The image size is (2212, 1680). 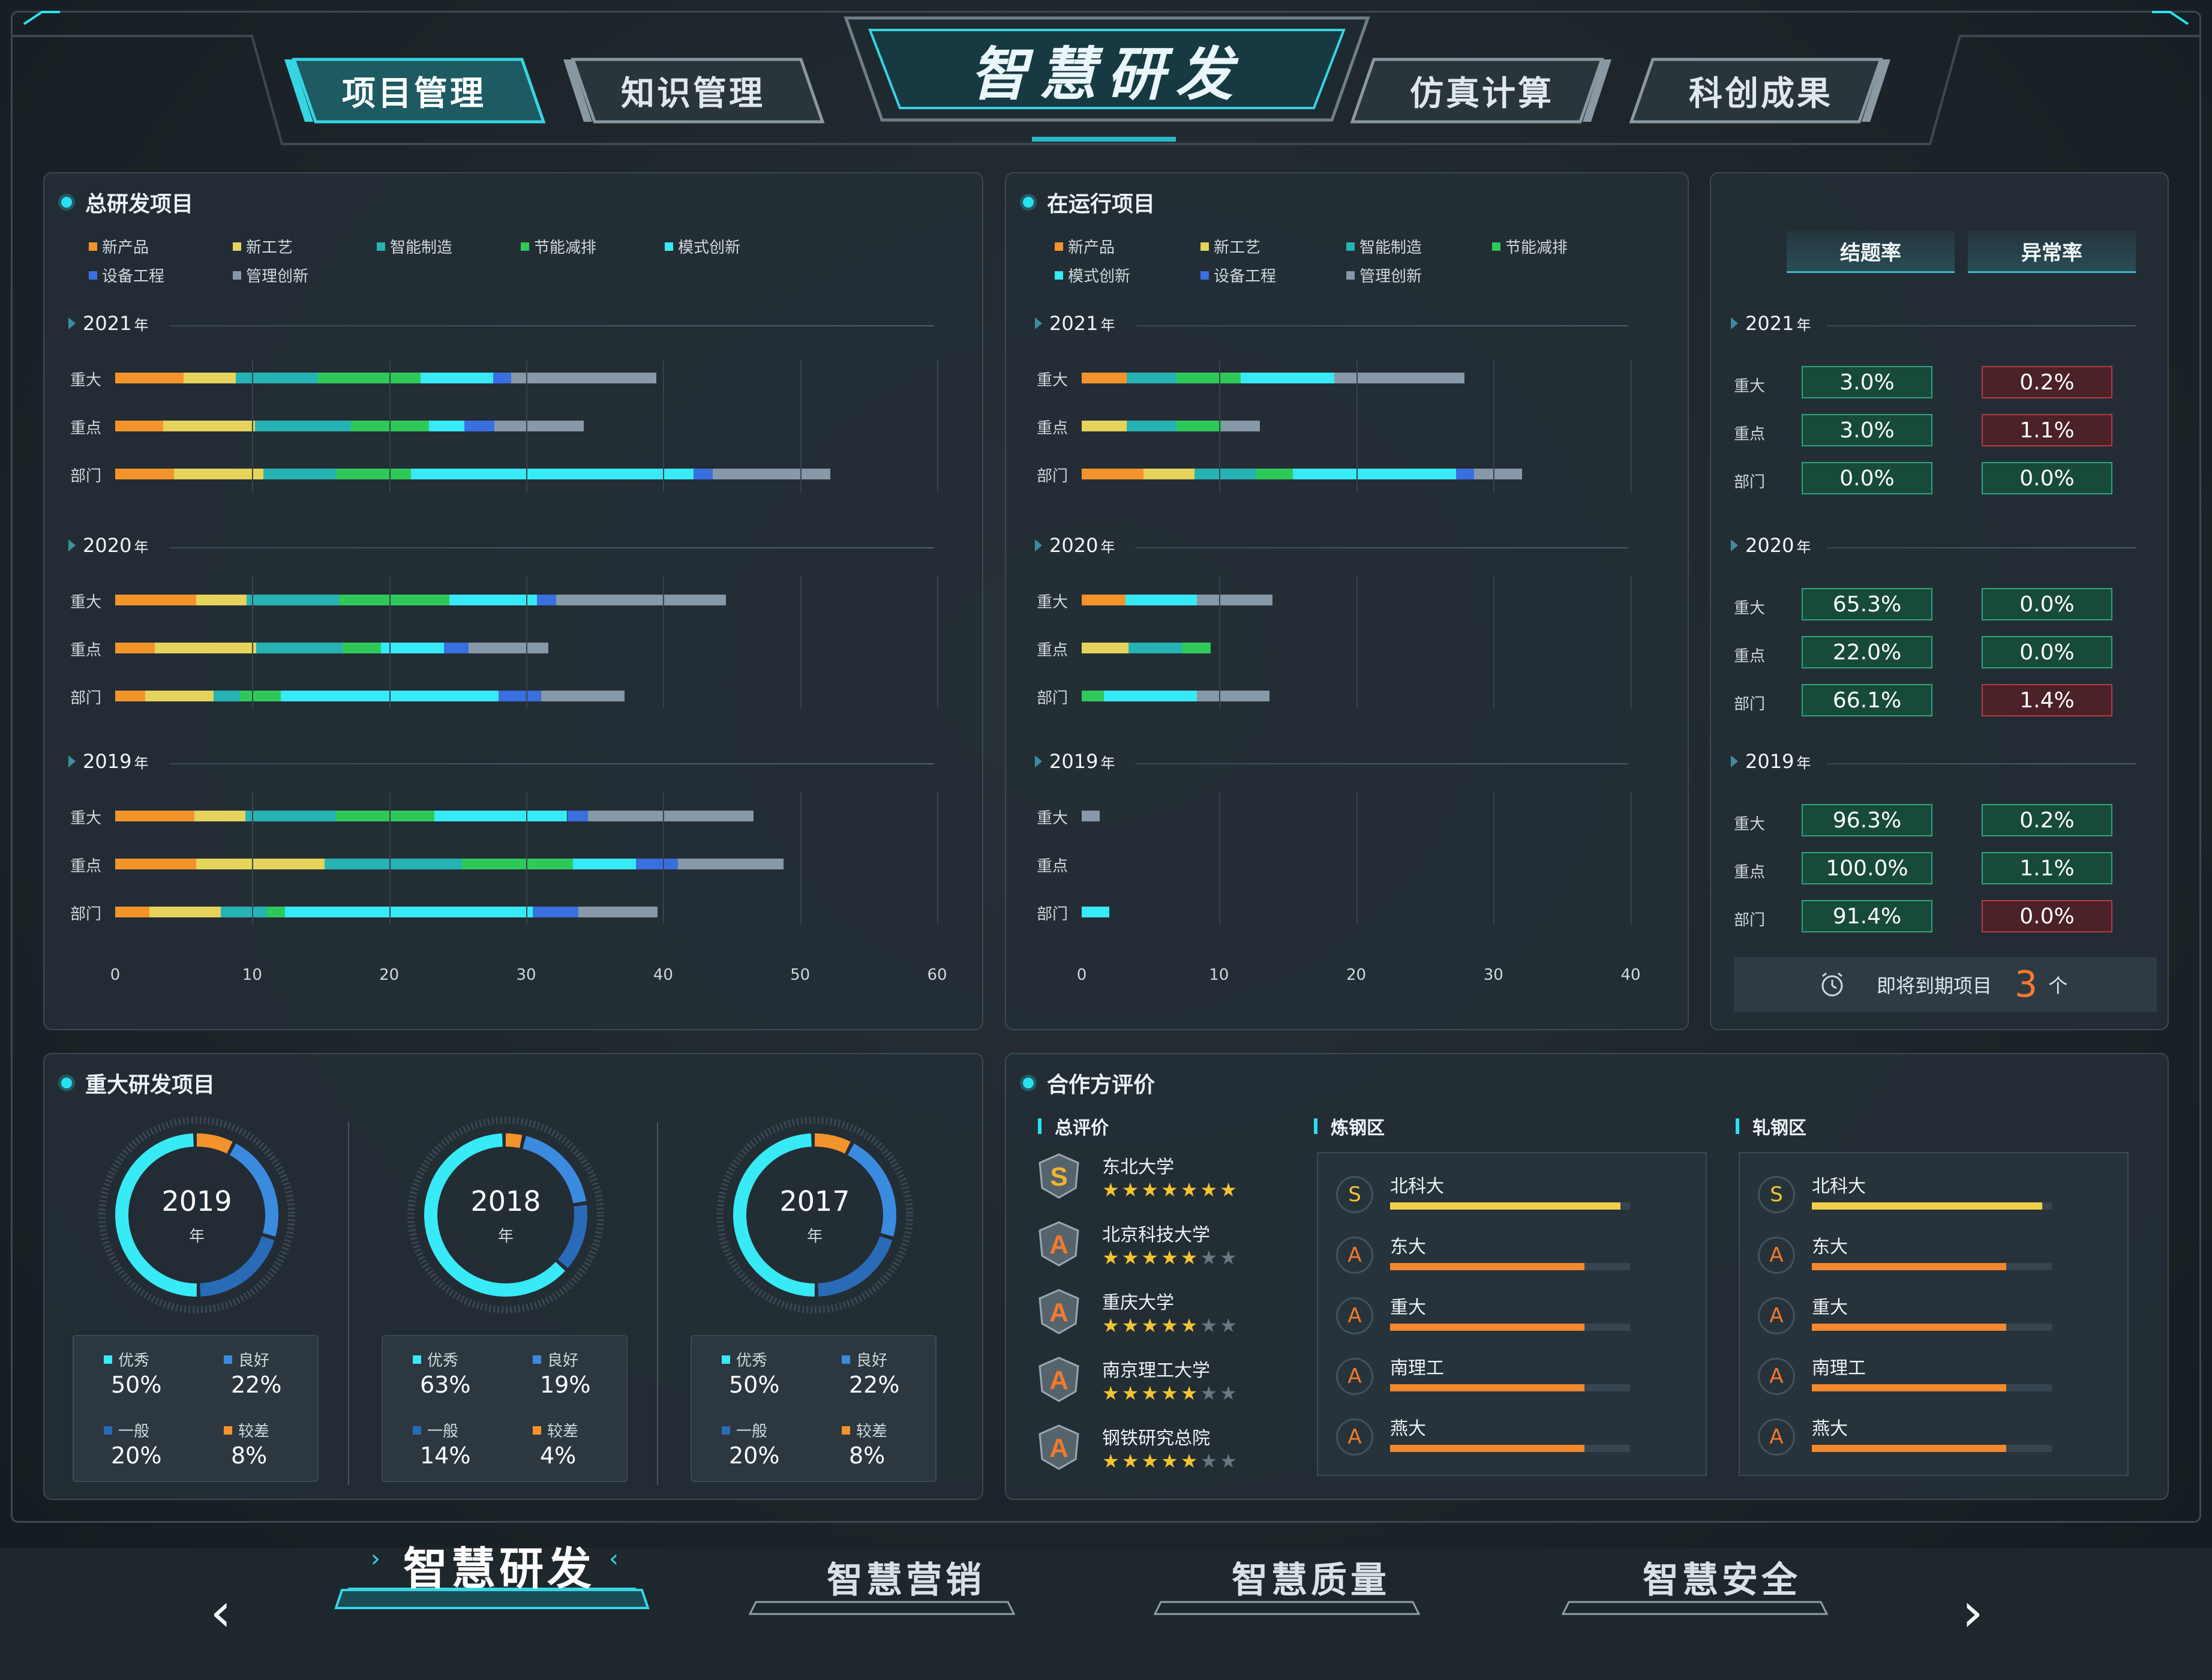 I want to click on grade-value: 63%, so click(x=445, y=1385).